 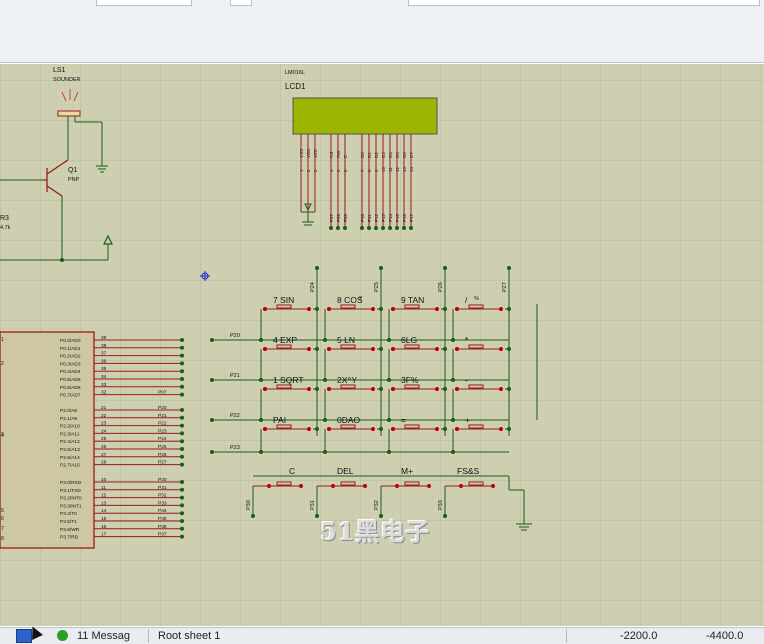 What do you see at coordinates (104, 503) in the screenshot?
I see `mcu-pin-number: 13` at bounding box center [104, 503].